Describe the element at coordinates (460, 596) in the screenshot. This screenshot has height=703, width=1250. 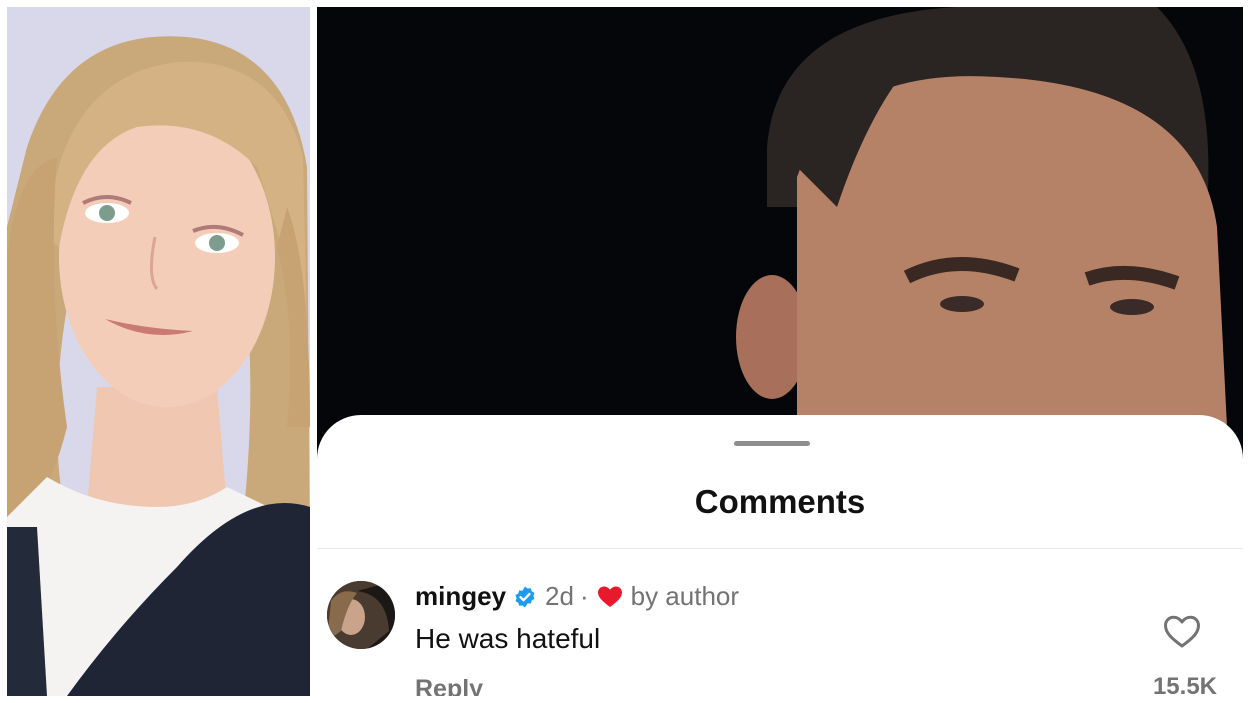
I see `comment-username: mingey` at that location.